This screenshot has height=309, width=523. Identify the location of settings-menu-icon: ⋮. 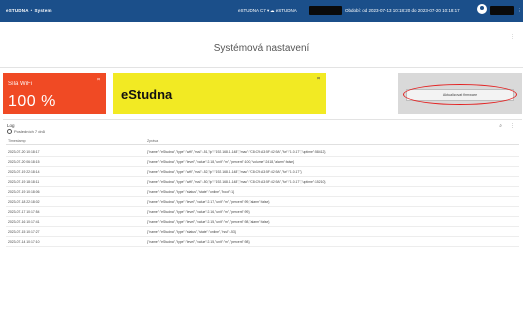
(512, 37).